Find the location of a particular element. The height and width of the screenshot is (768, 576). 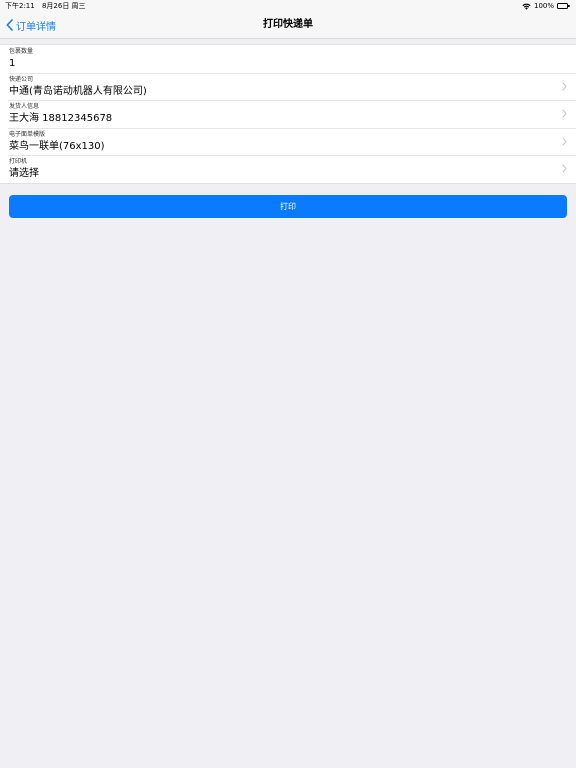

courier-company-value: 中通(青岛诺动机器人有限公司) is located at coordinates (78, 91).